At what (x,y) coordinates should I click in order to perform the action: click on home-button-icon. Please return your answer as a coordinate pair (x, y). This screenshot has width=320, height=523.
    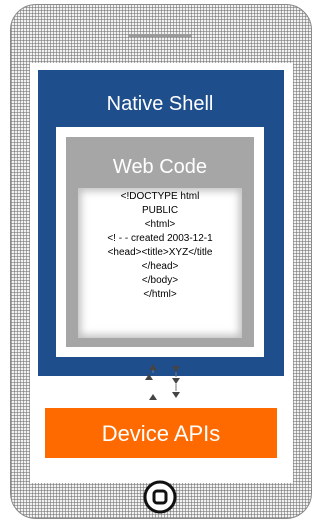
    Looking at the image, I should click on (160, 497).